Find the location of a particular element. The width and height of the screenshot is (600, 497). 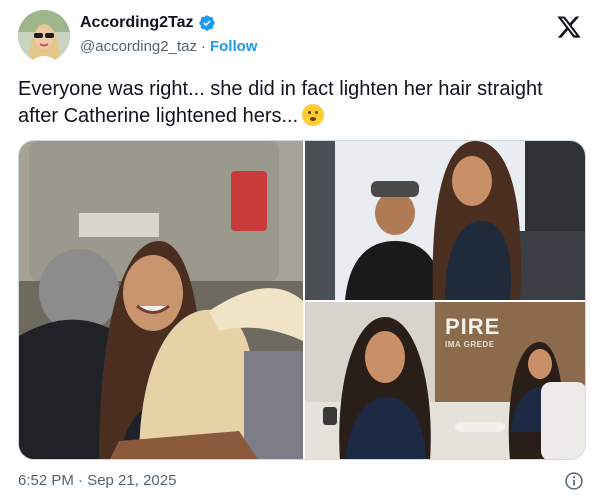

verified-badge-icon is located at coordinates (206, 23).